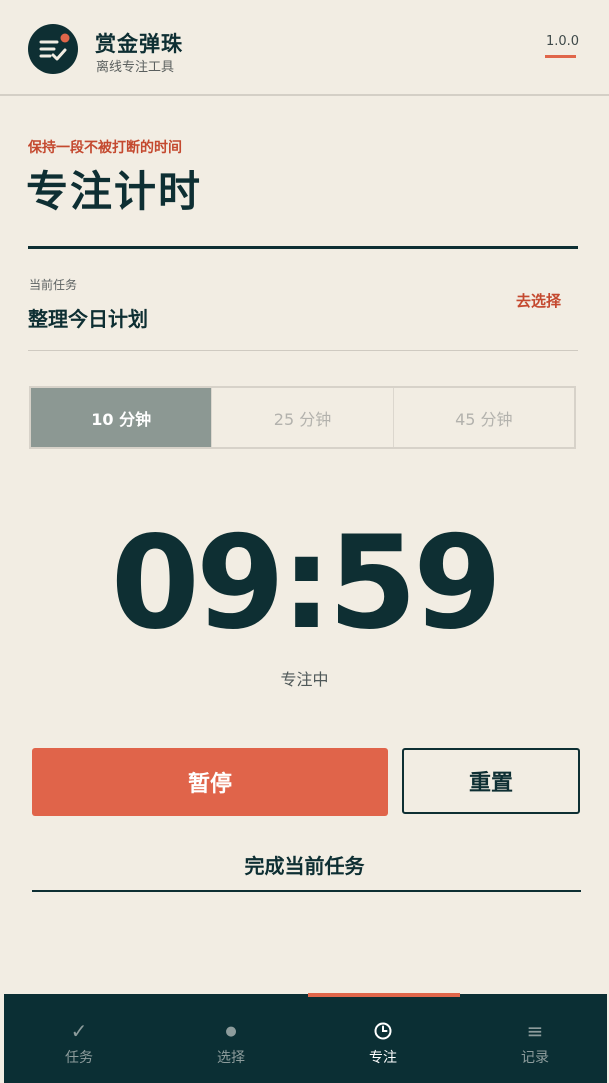  I want to click on current-task-label: 当前任务, so click(53, 285).